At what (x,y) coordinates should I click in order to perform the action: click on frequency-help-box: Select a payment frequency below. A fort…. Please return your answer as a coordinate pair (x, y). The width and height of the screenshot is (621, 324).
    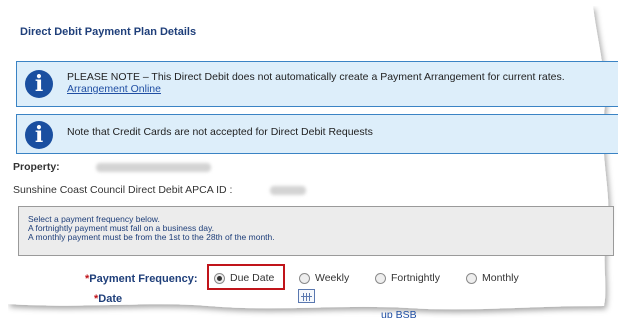
    Looking at the image, I should click on (316, 231).